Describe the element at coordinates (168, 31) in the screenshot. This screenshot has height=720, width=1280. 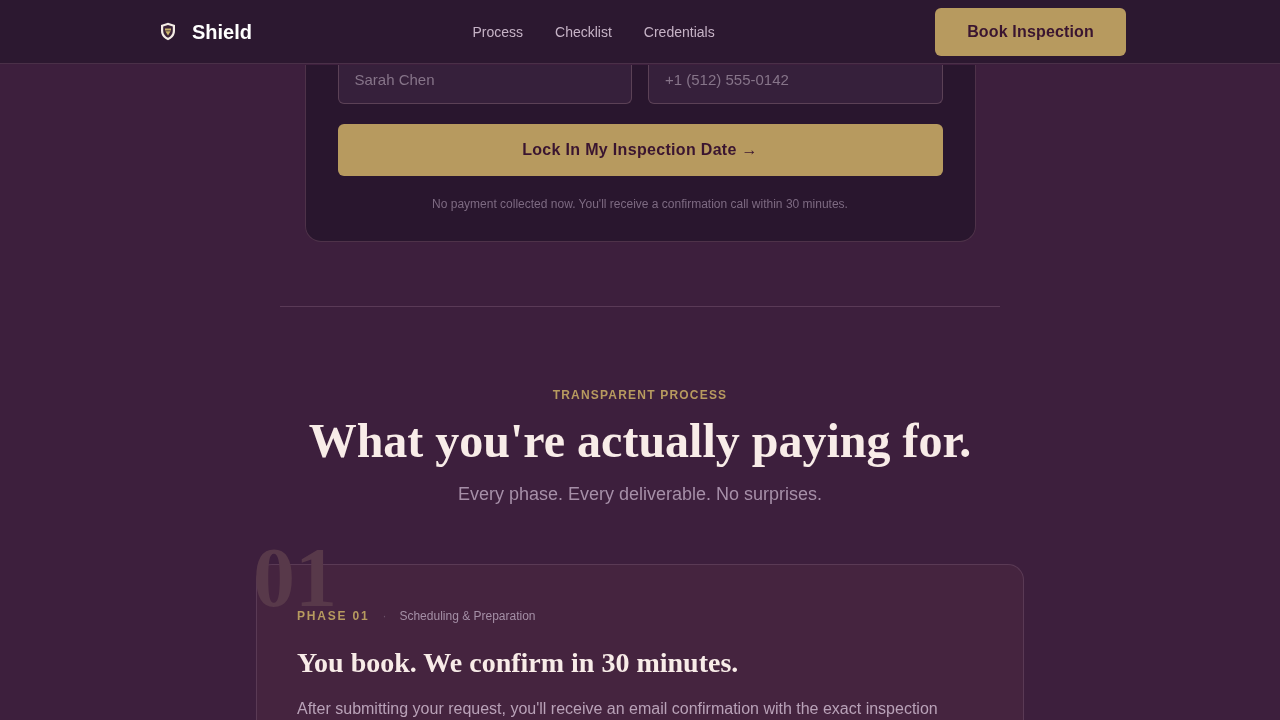
I see `shield-logo-icon` at that location.